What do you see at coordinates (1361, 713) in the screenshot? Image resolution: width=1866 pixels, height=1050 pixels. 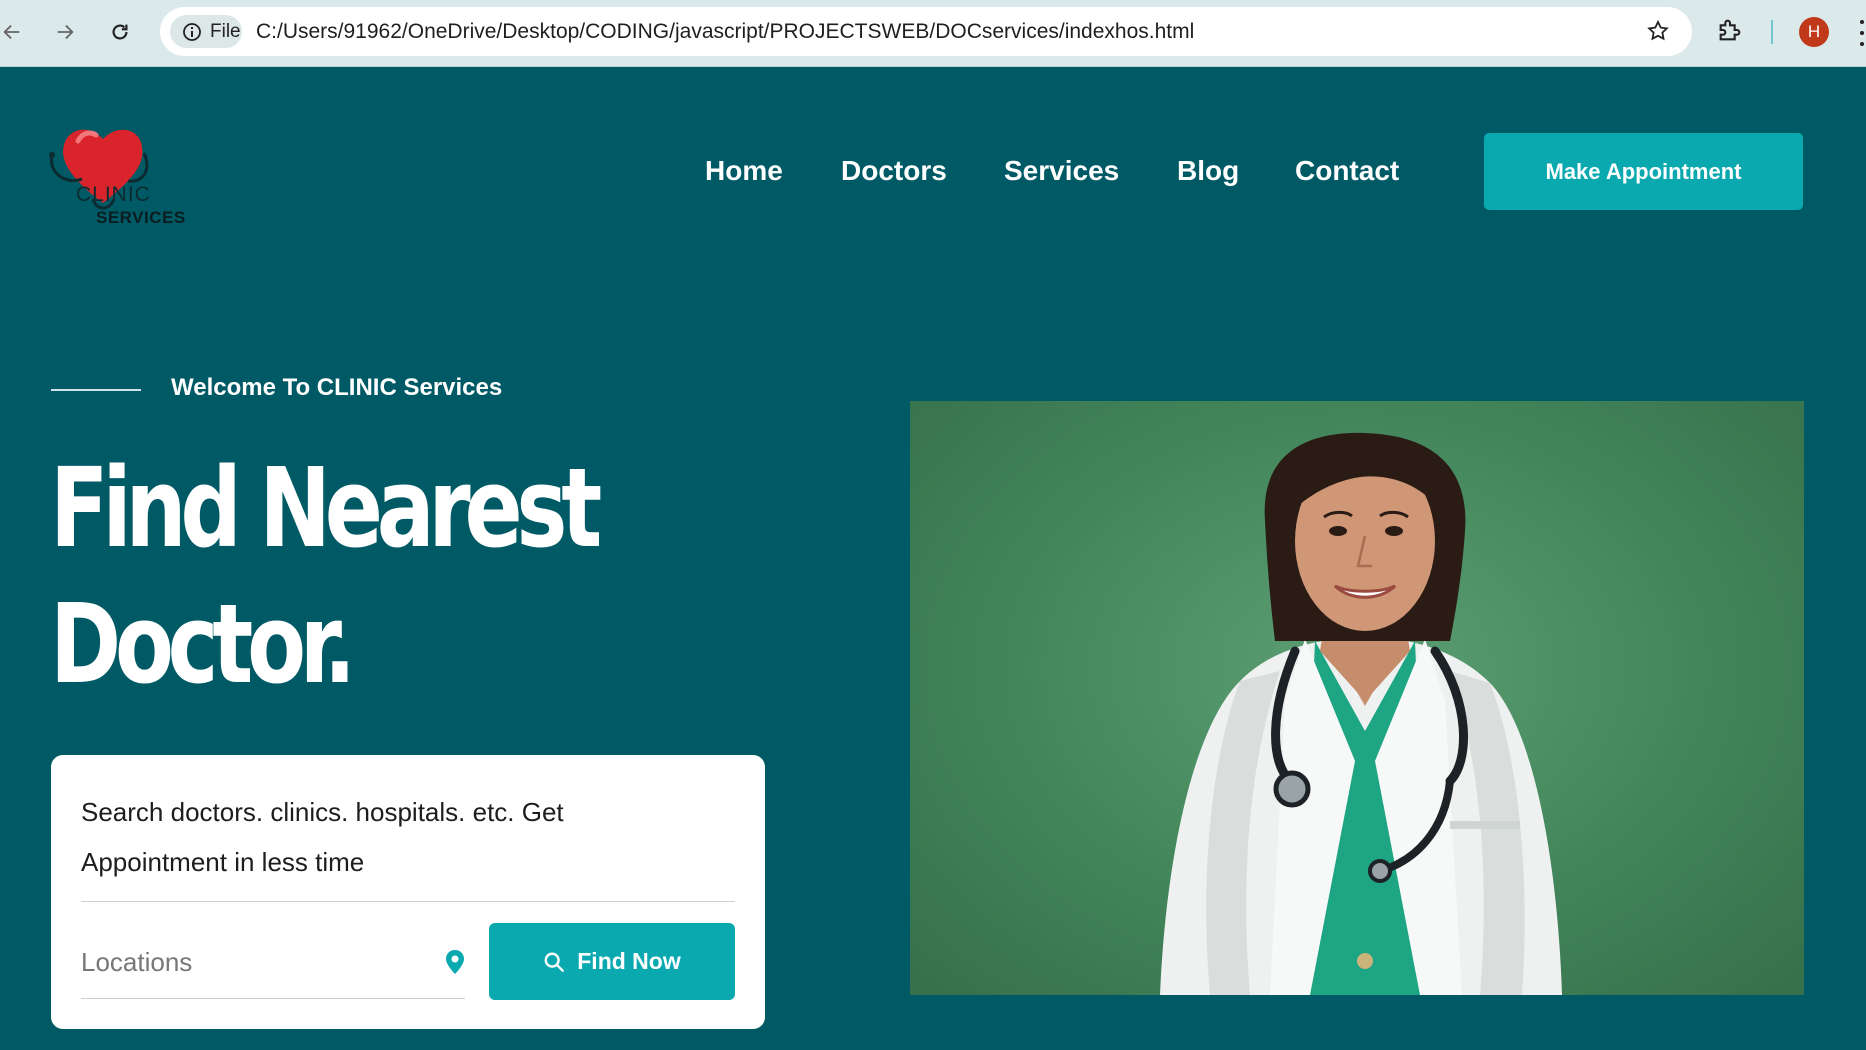 I see `doctor-illustration` at bounding box center [1361, 713].